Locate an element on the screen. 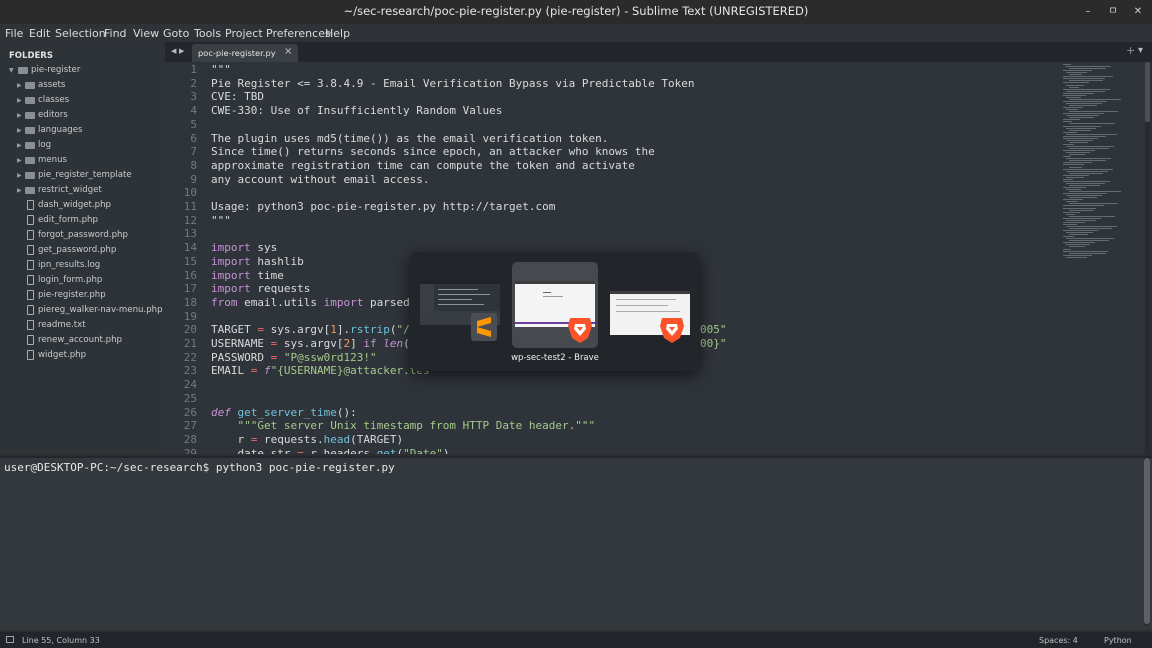  tree-file-readme.txt: readme.txt is located at coordinates (82, 325).